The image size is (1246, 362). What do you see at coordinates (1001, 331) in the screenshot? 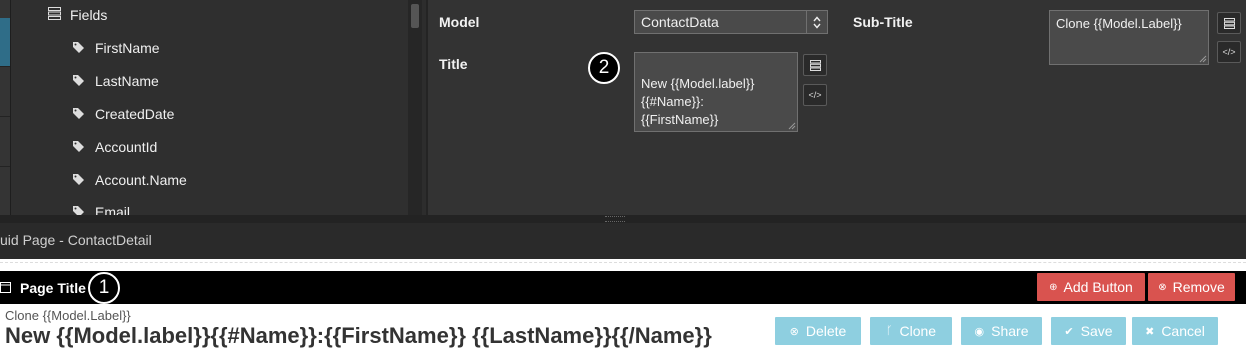
I see `share-button: ◉ Share` at bounding box center [1001, 331].